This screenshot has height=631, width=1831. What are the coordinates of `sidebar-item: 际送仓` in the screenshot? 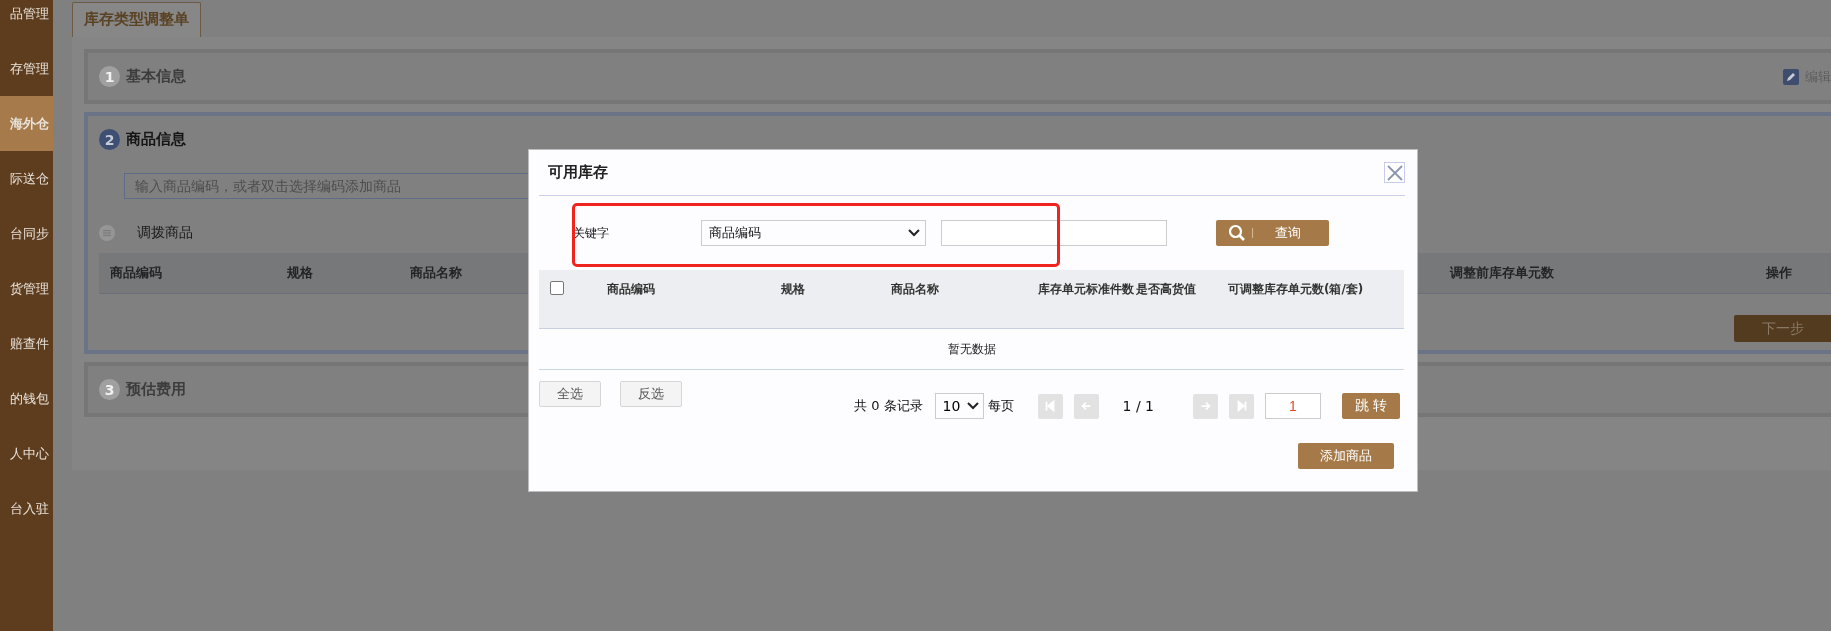 It's located at (26, 178).